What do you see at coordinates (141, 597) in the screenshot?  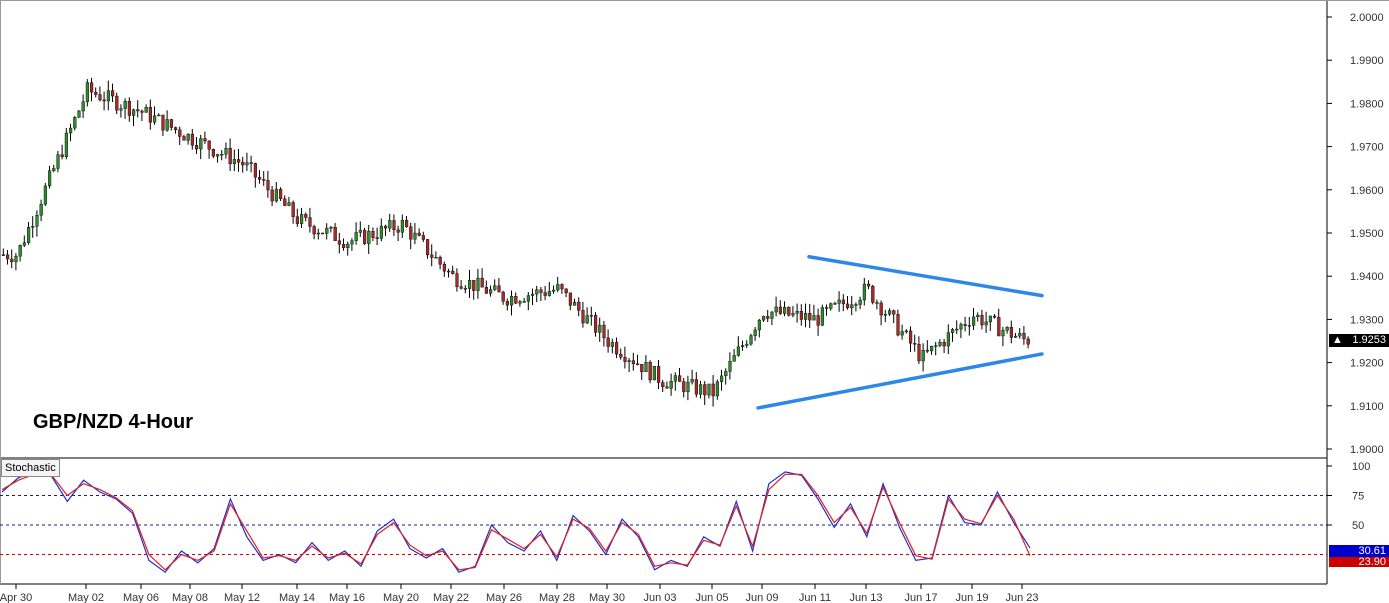 I see `time-axis-label: May 06` at bounding box center [141, 597].